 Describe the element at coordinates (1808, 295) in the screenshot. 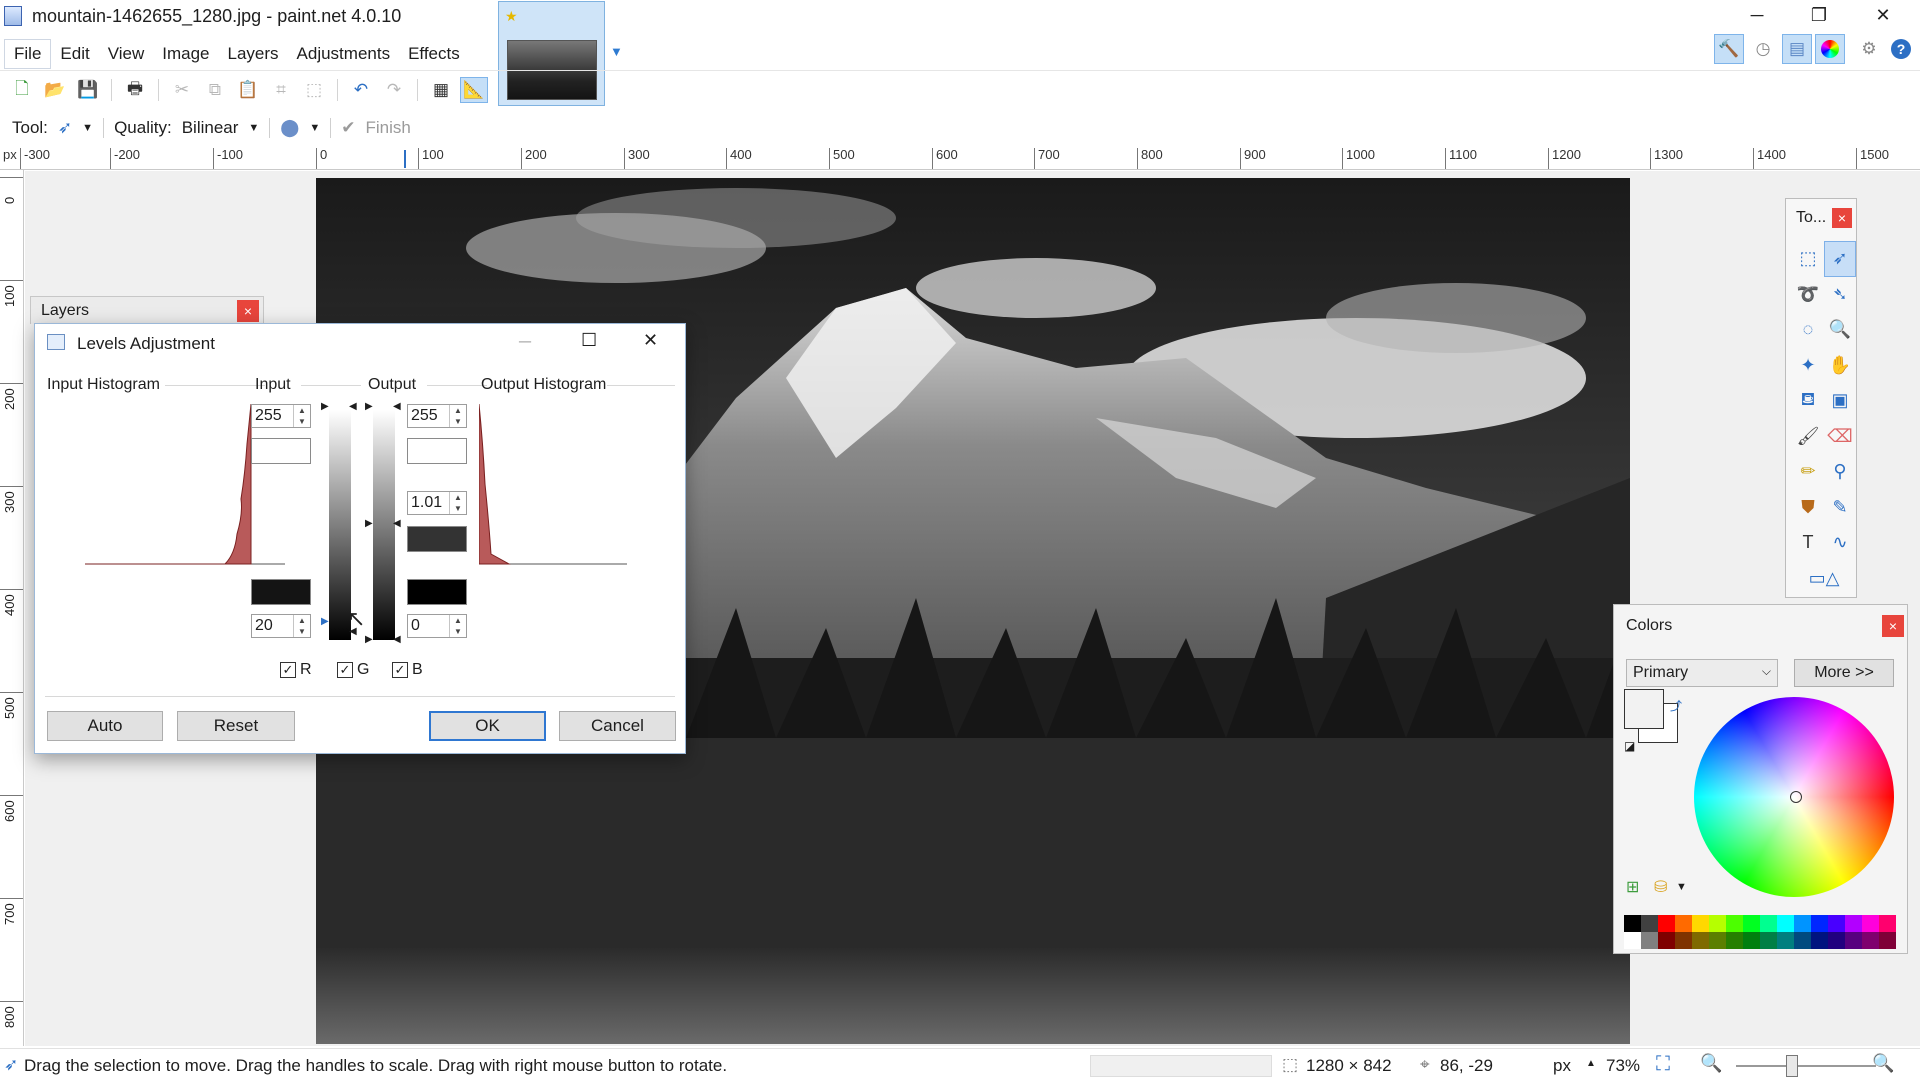

I see `lasso-select-icon: ➰` at that location.